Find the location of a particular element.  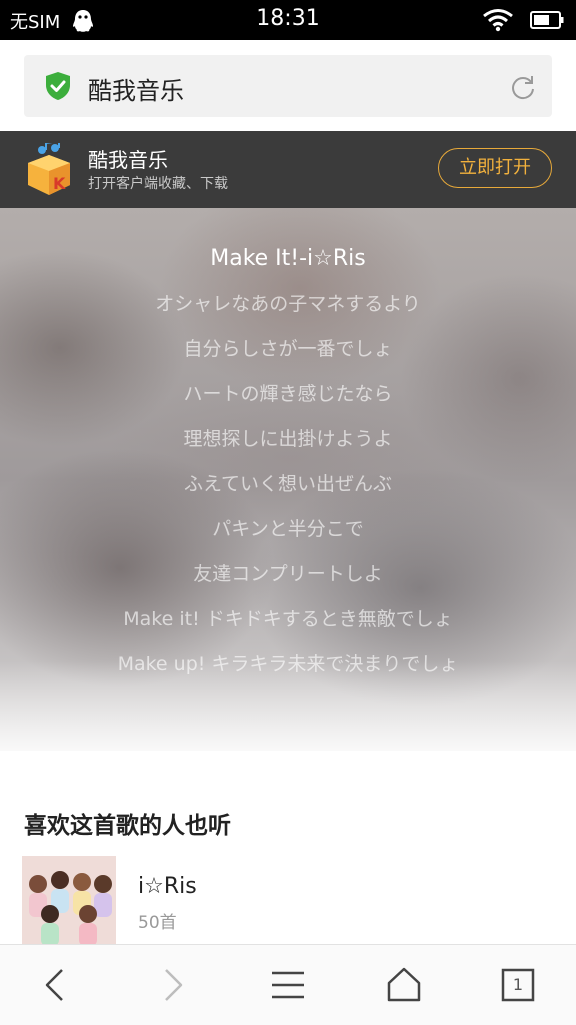

lyric-line: 理想探しに出掛けようよ is located at coordinates (288, 439).